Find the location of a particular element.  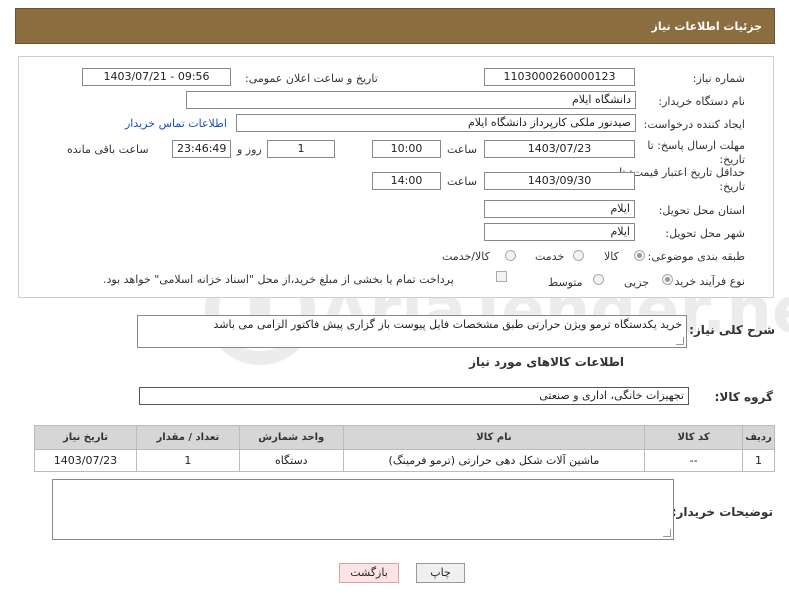

cell-code: -- is located at coordinates (694, 460).